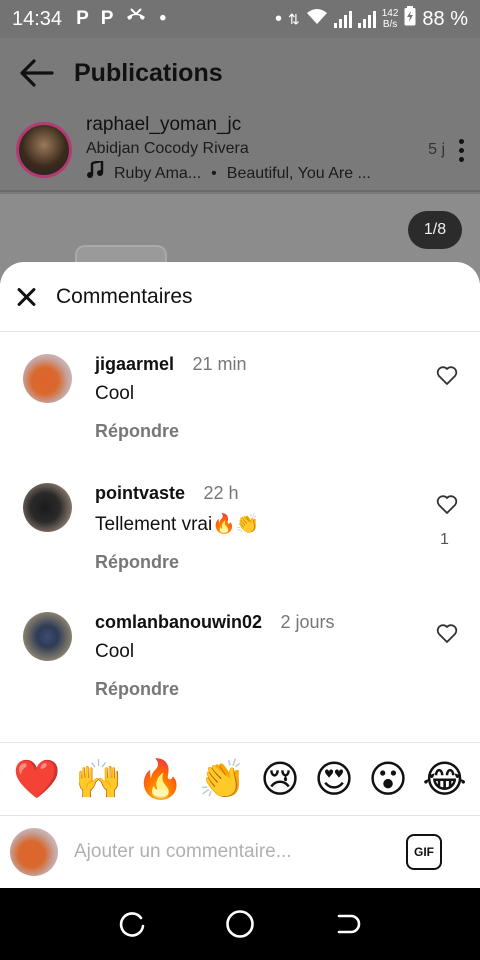 This screenshot has height=960, width=480. What do you see at coordinates (82, 18) in the screenshot?
I see `pinterest-notification-icon: P` at bounding box center [82, 18].